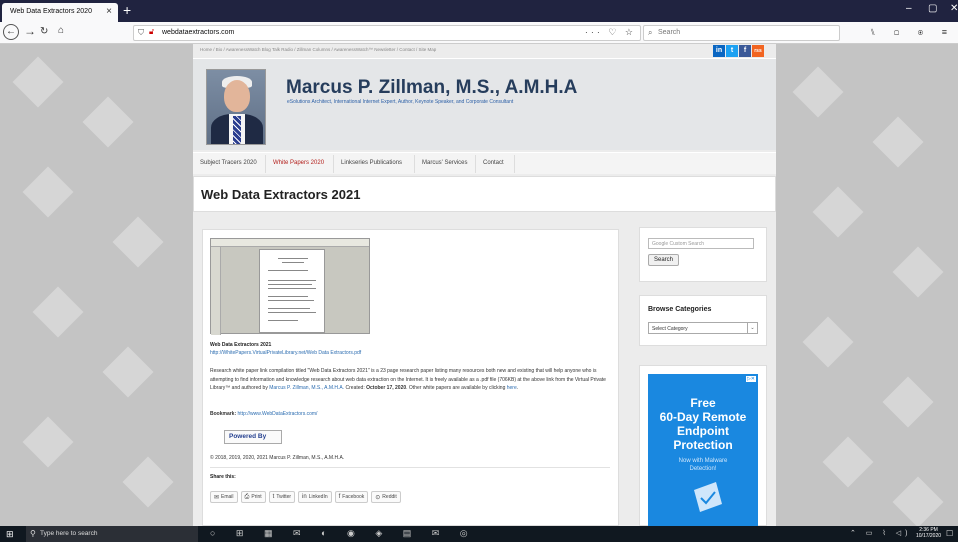  Describe the element at coordinates (278, 414) in the screenshot. I see `bookmark-link: http://www.WebDataExtractors.com/` at that location.